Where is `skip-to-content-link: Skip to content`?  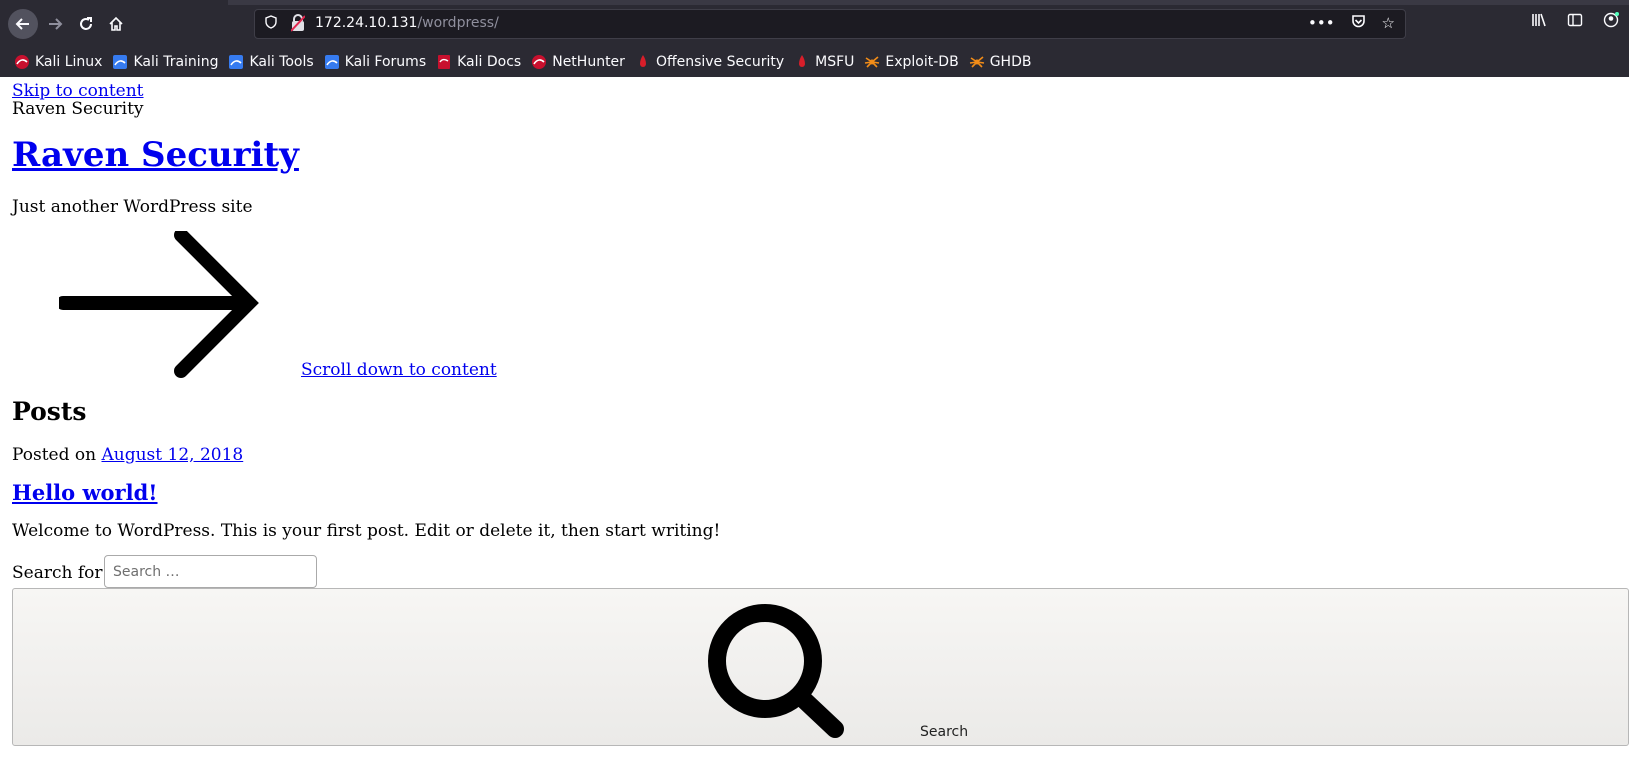 skip-to-content-link: Skip to content is located at coordinates (78, 91).